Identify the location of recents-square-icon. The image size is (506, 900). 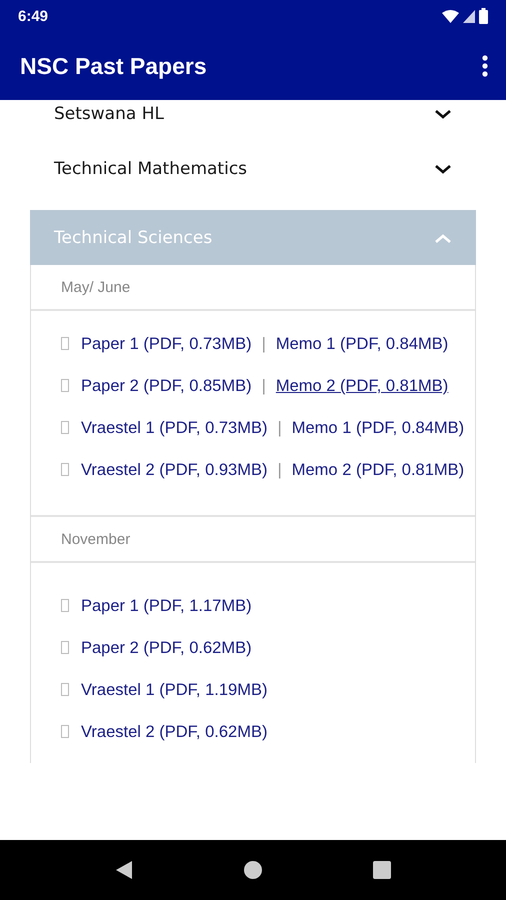
(382, 870).